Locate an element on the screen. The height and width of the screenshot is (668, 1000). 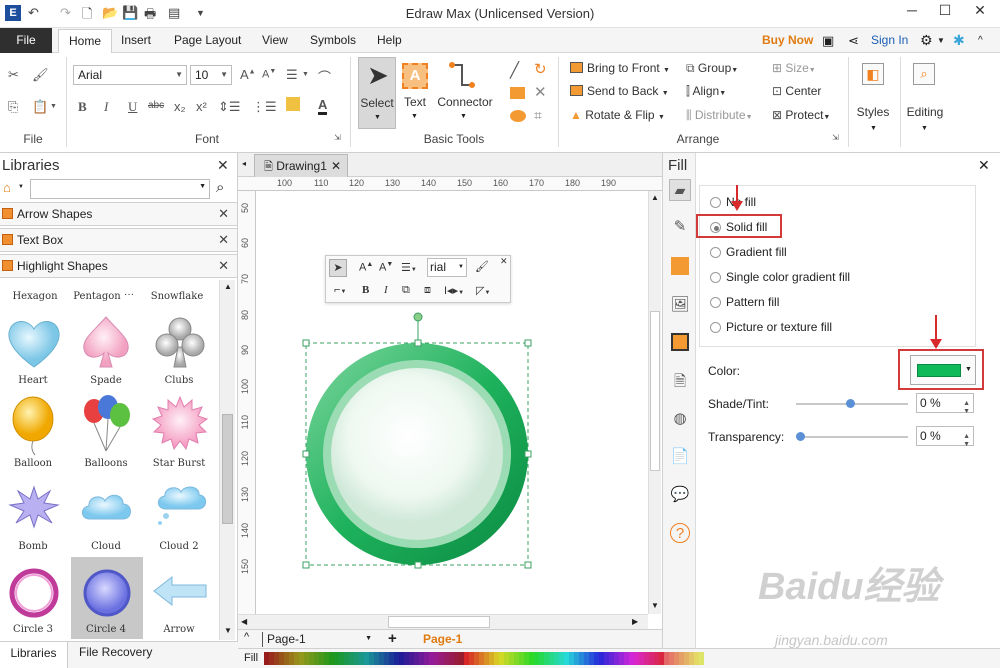
editing-search-icon: ⌕ is located at coordinates (924, 74).